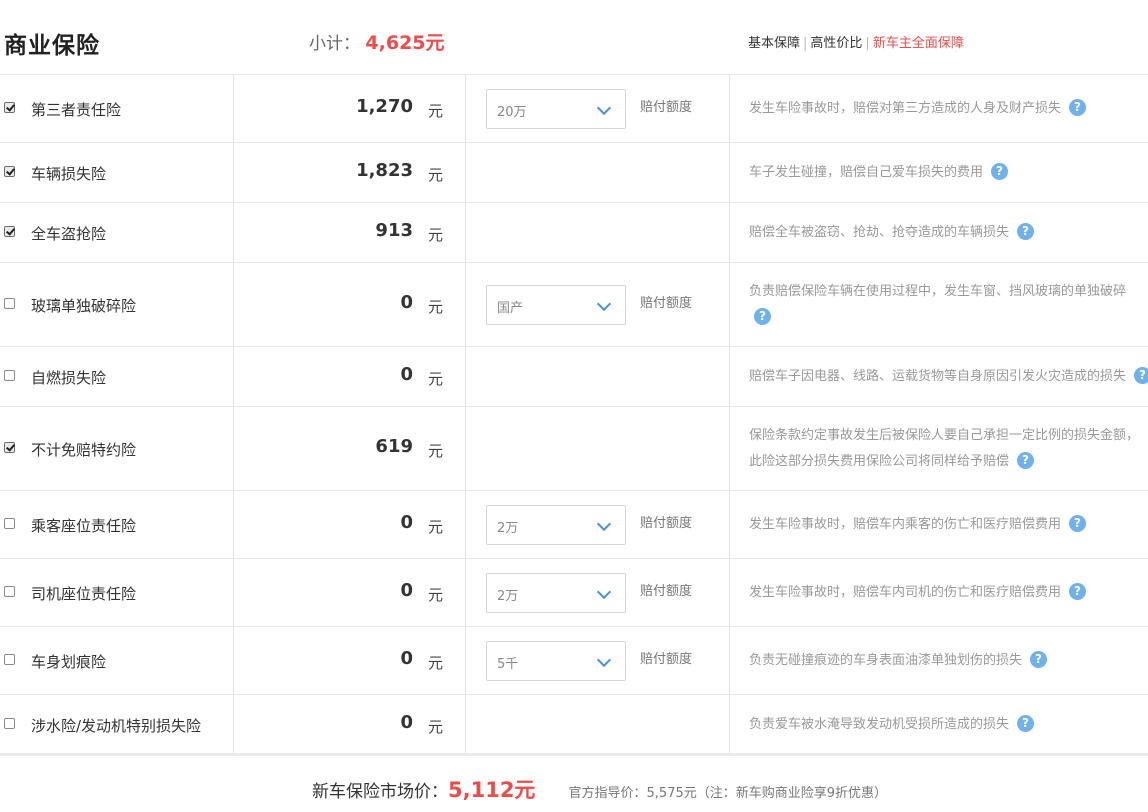 This screenshot has width=1148, height=812. I want to click on insurance-description: 发生车险事故时，赔偿对第三方造成的人身及财产损失?, so click(948, 109).